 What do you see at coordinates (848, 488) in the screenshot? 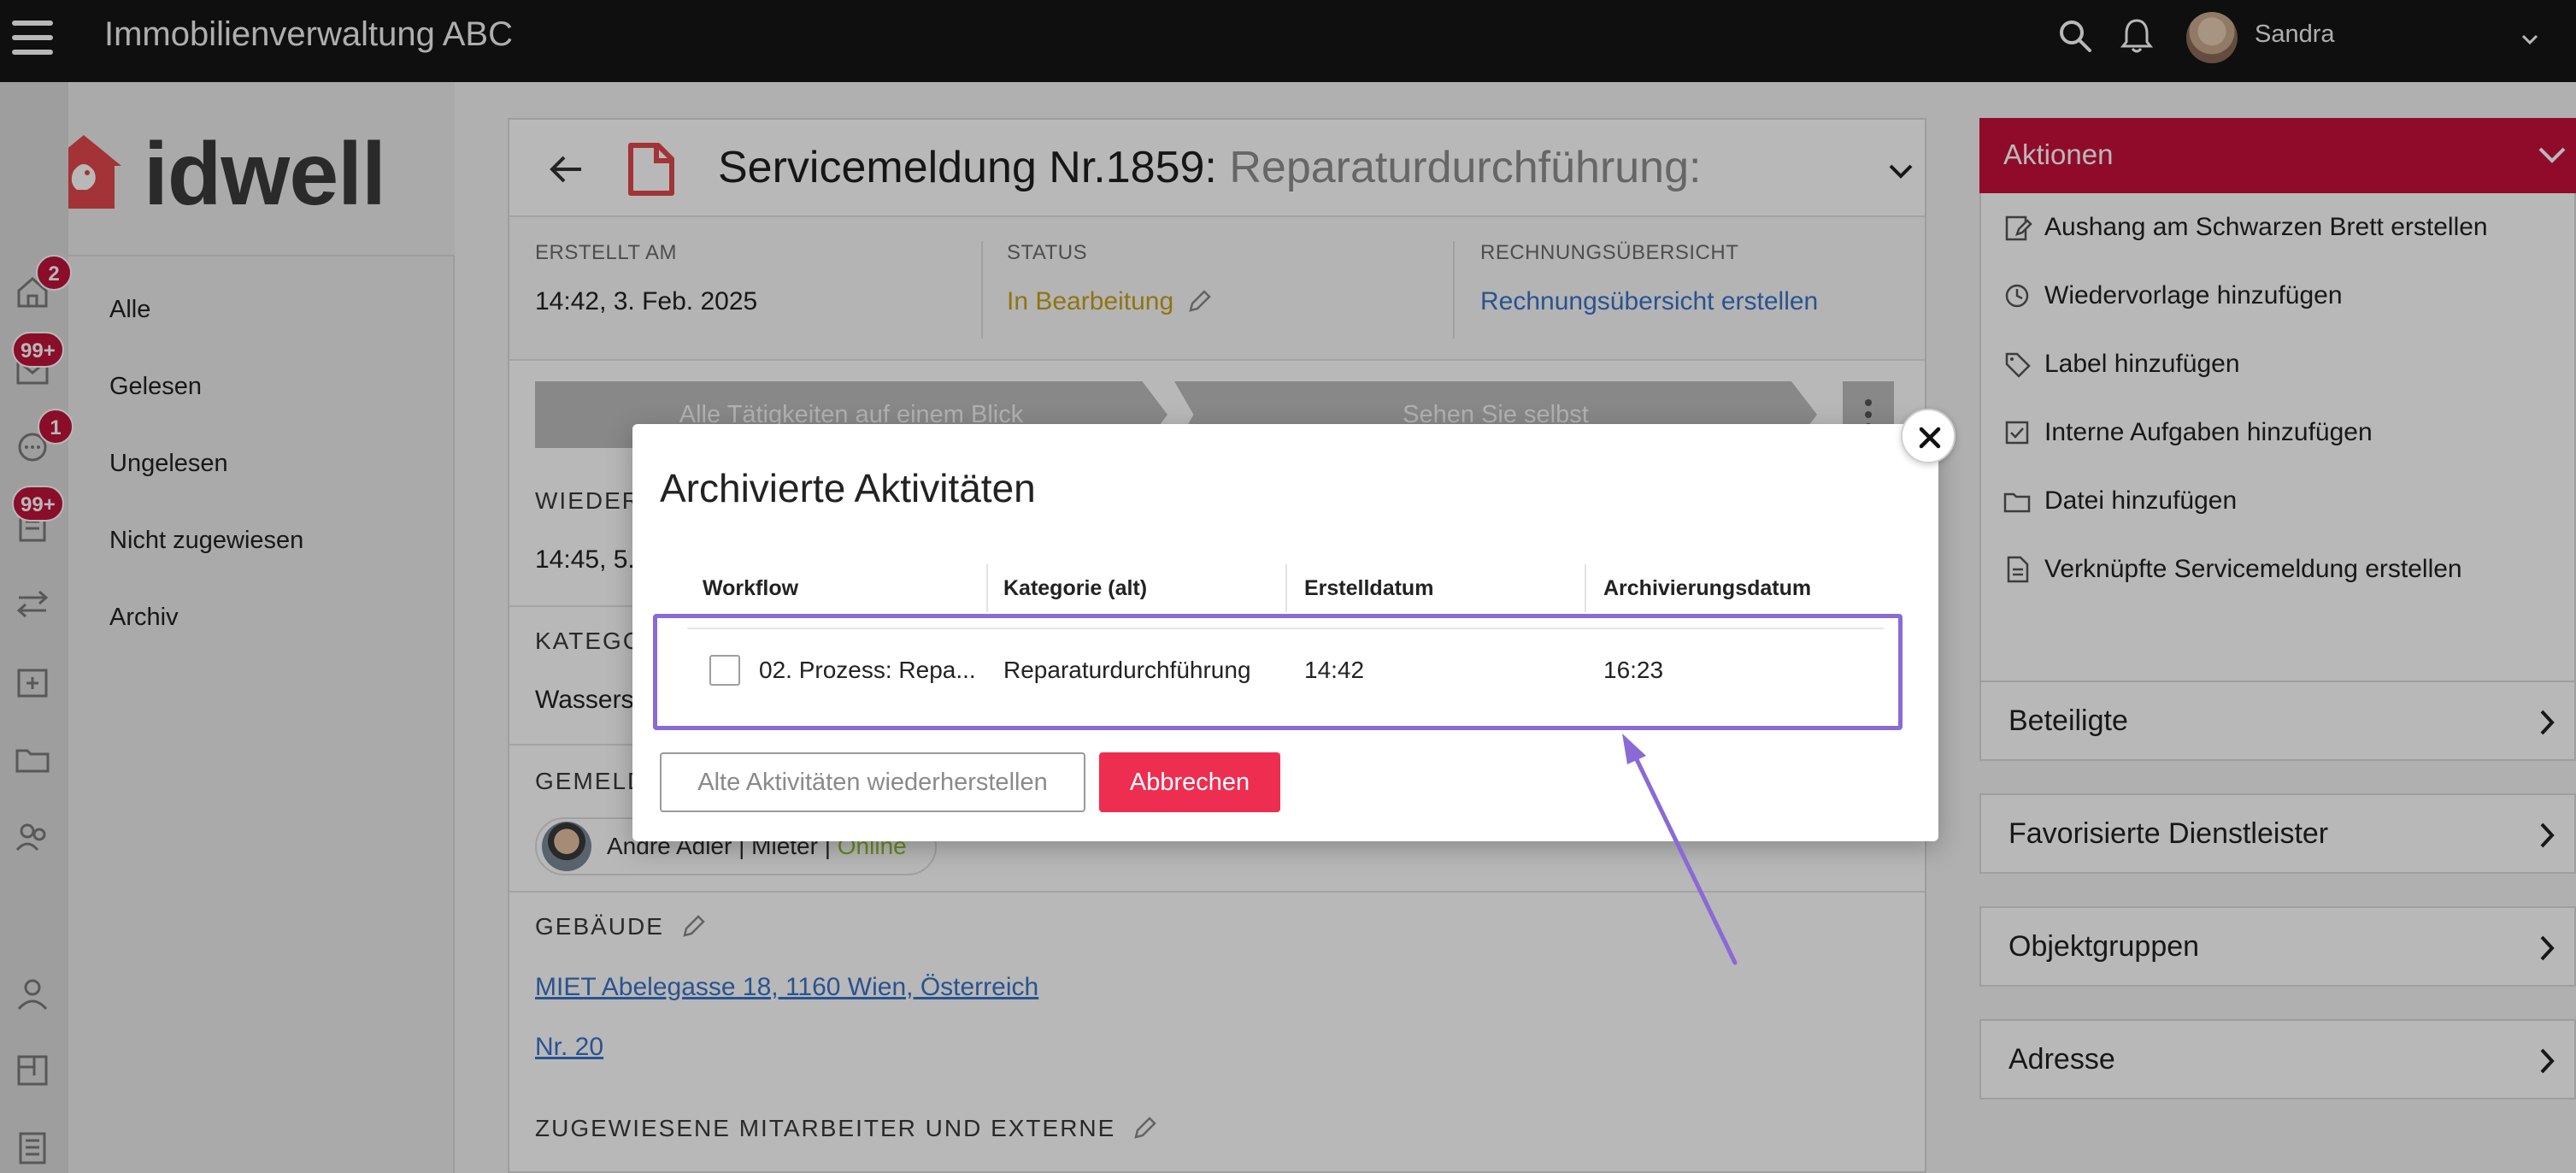
I see `dialog-title: Archivierte Aktivitäten` at bounding box center [848, 488].